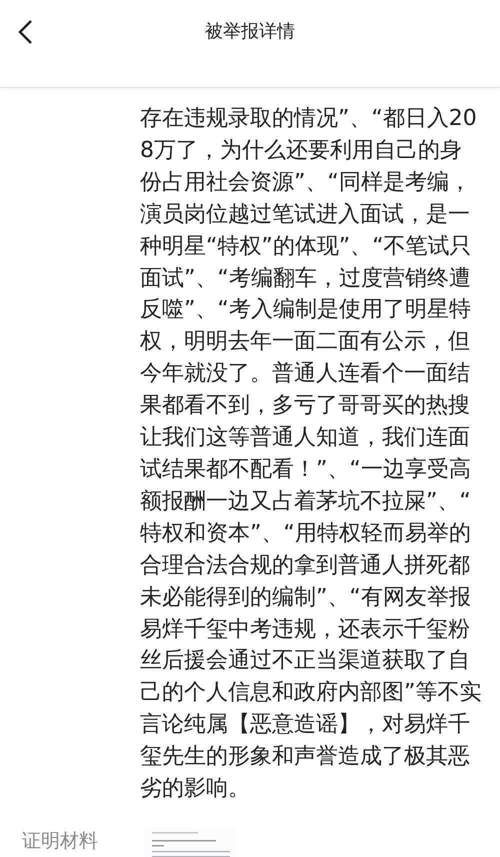 Image resolution: width=500 pixels, height=857 pixels. Describe the element at coordinates (250, 32) in the screenshot. I see `page-title: 被举报详情` at that location.